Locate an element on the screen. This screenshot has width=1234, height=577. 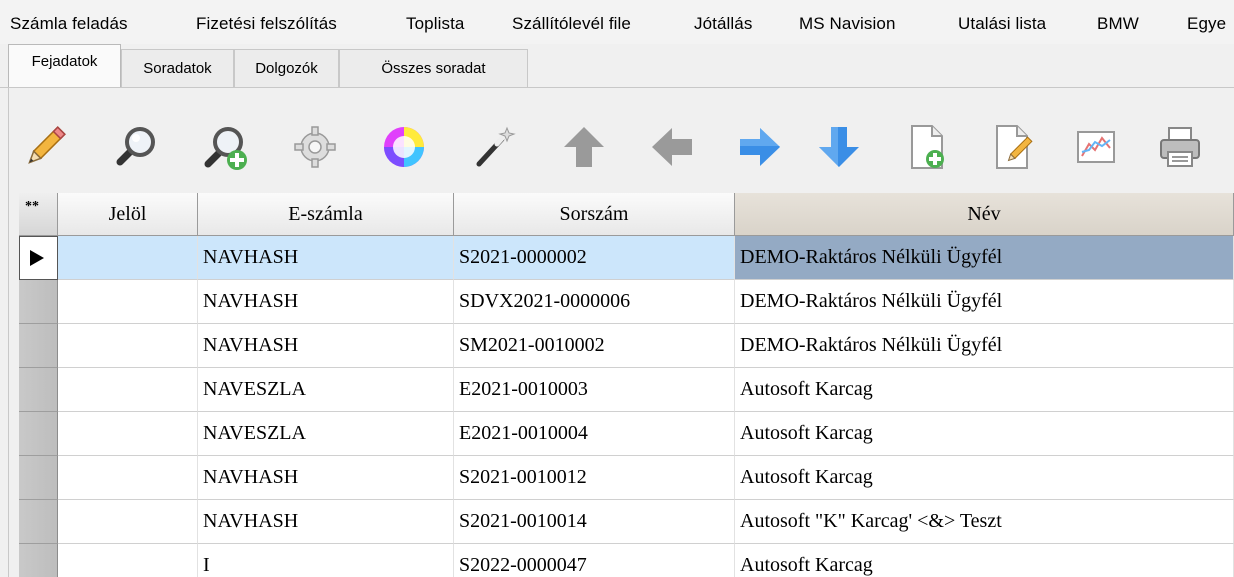
table-row: NAVHASH S2021-0010012 Autosoft Karcag is located at coordinates (626, 478).